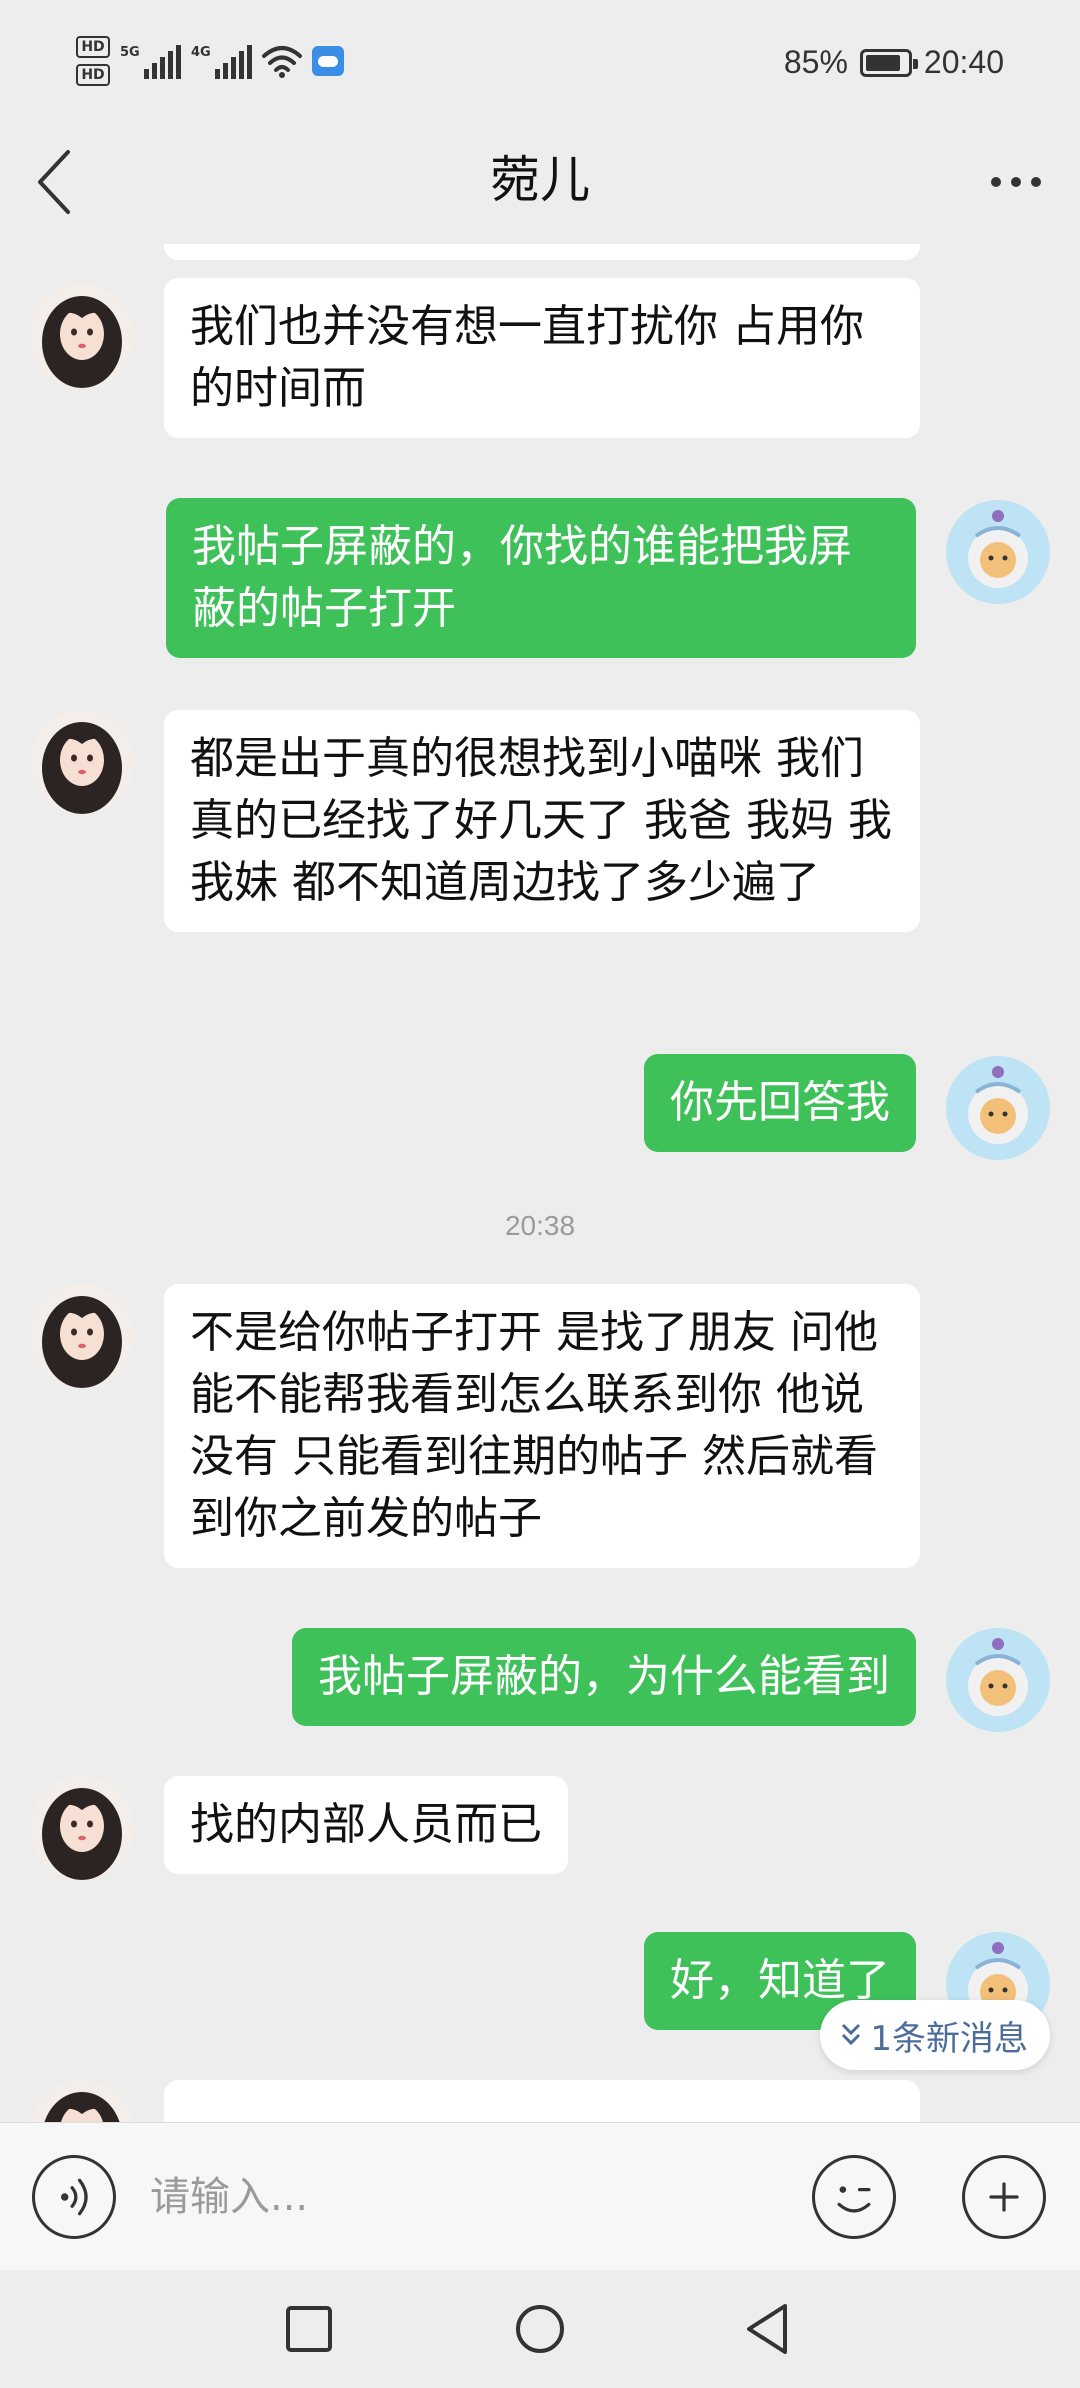 The image size is (1080, 2388). I want to click on message-bubble: 找的内部人员而已, so click(366, 1825).